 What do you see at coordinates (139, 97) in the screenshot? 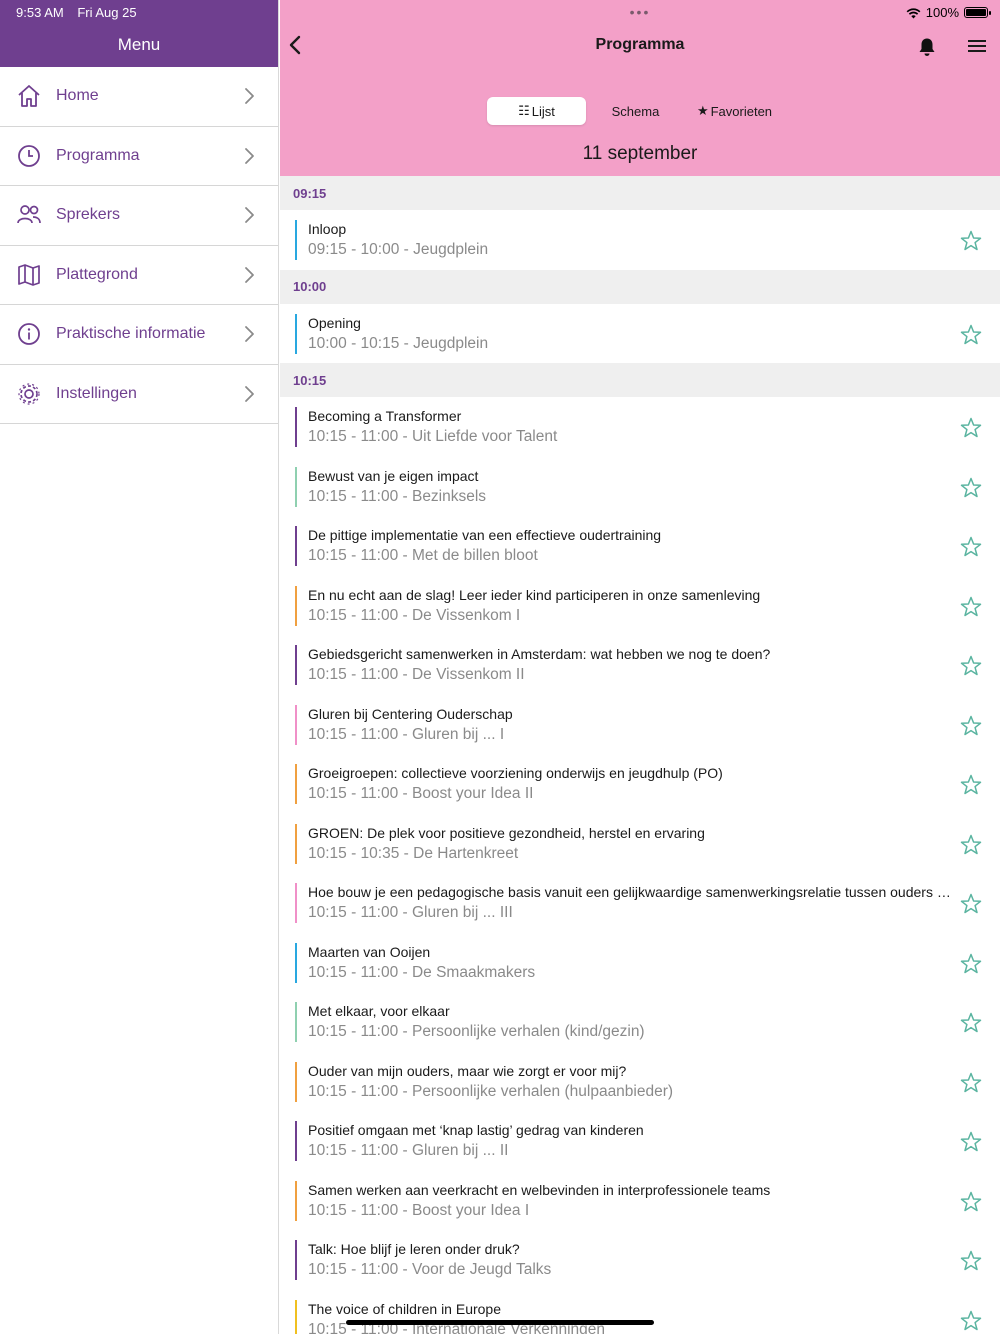
I see `sidebar-item-home: Home` at bounding box center [139, 97].